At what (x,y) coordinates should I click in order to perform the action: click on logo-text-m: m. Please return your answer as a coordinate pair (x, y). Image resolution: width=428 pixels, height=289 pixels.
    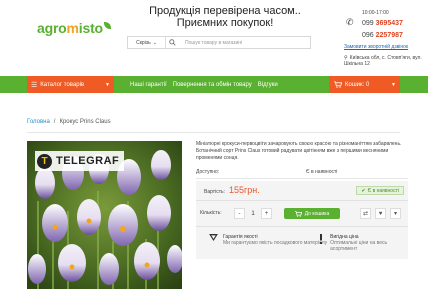
    Looking at the image, I should click on (72, 28).